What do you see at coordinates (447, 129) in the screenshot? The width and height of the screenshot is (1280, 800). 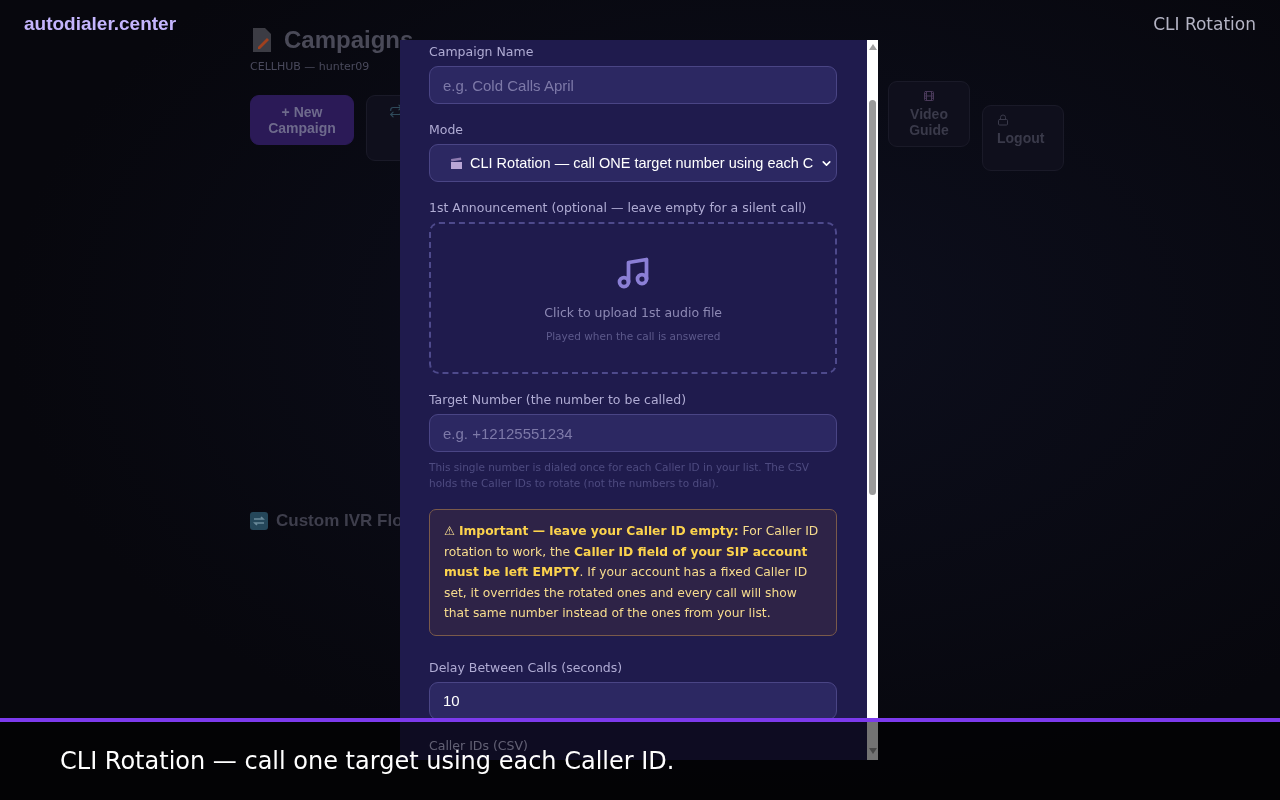 I see `field-label: Mode` at bounding box center [447, 129].